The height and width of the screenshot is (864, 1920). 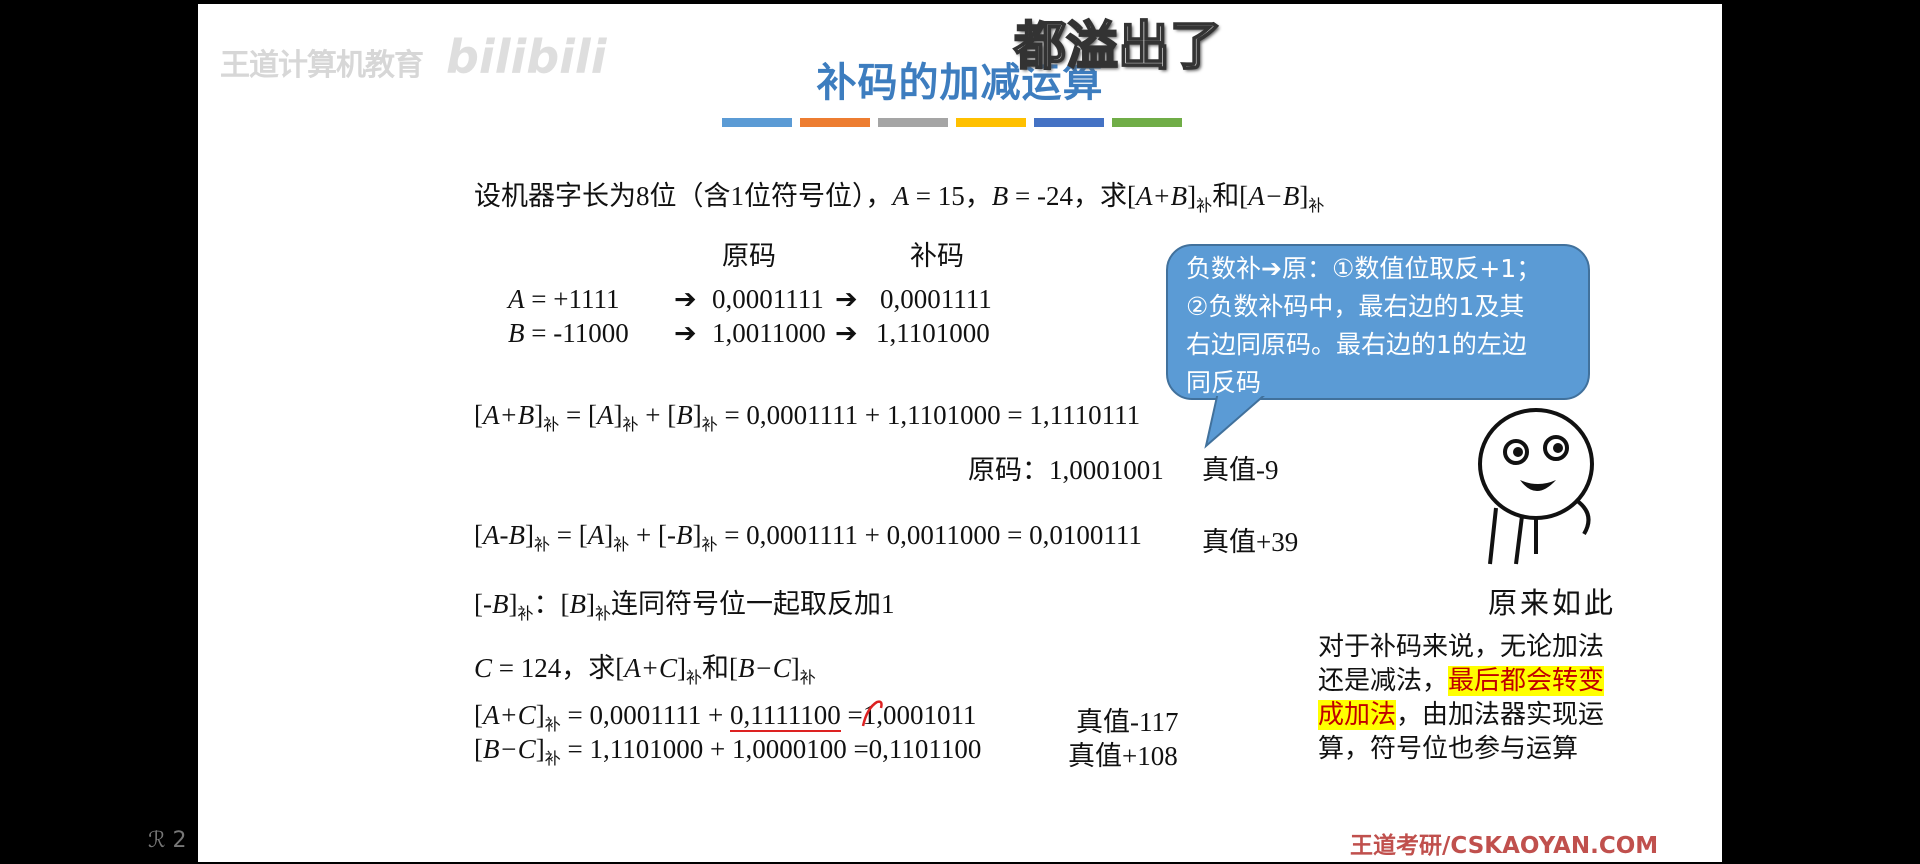 What do you see at coordinates (684, 415) in the screenshot?
I see `sum-ab-term-b: B` at bounding box center [684, 415].